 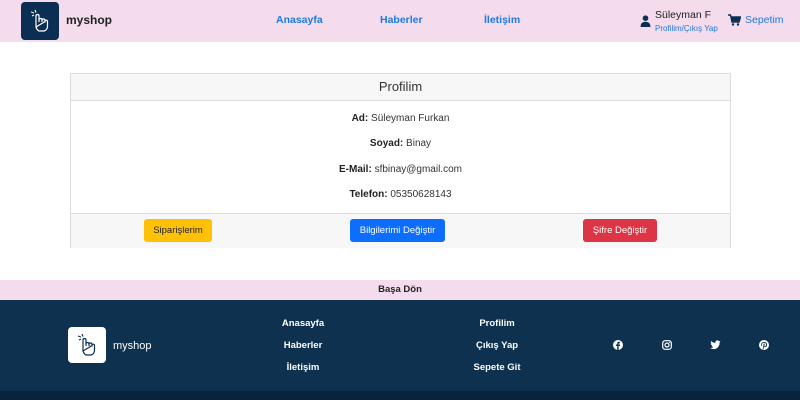 What do you see at coordinates (299, 20) in the screenshot?
I see `nav-link-anasayfa: Anasayfa` at bounding box center [299, 20].